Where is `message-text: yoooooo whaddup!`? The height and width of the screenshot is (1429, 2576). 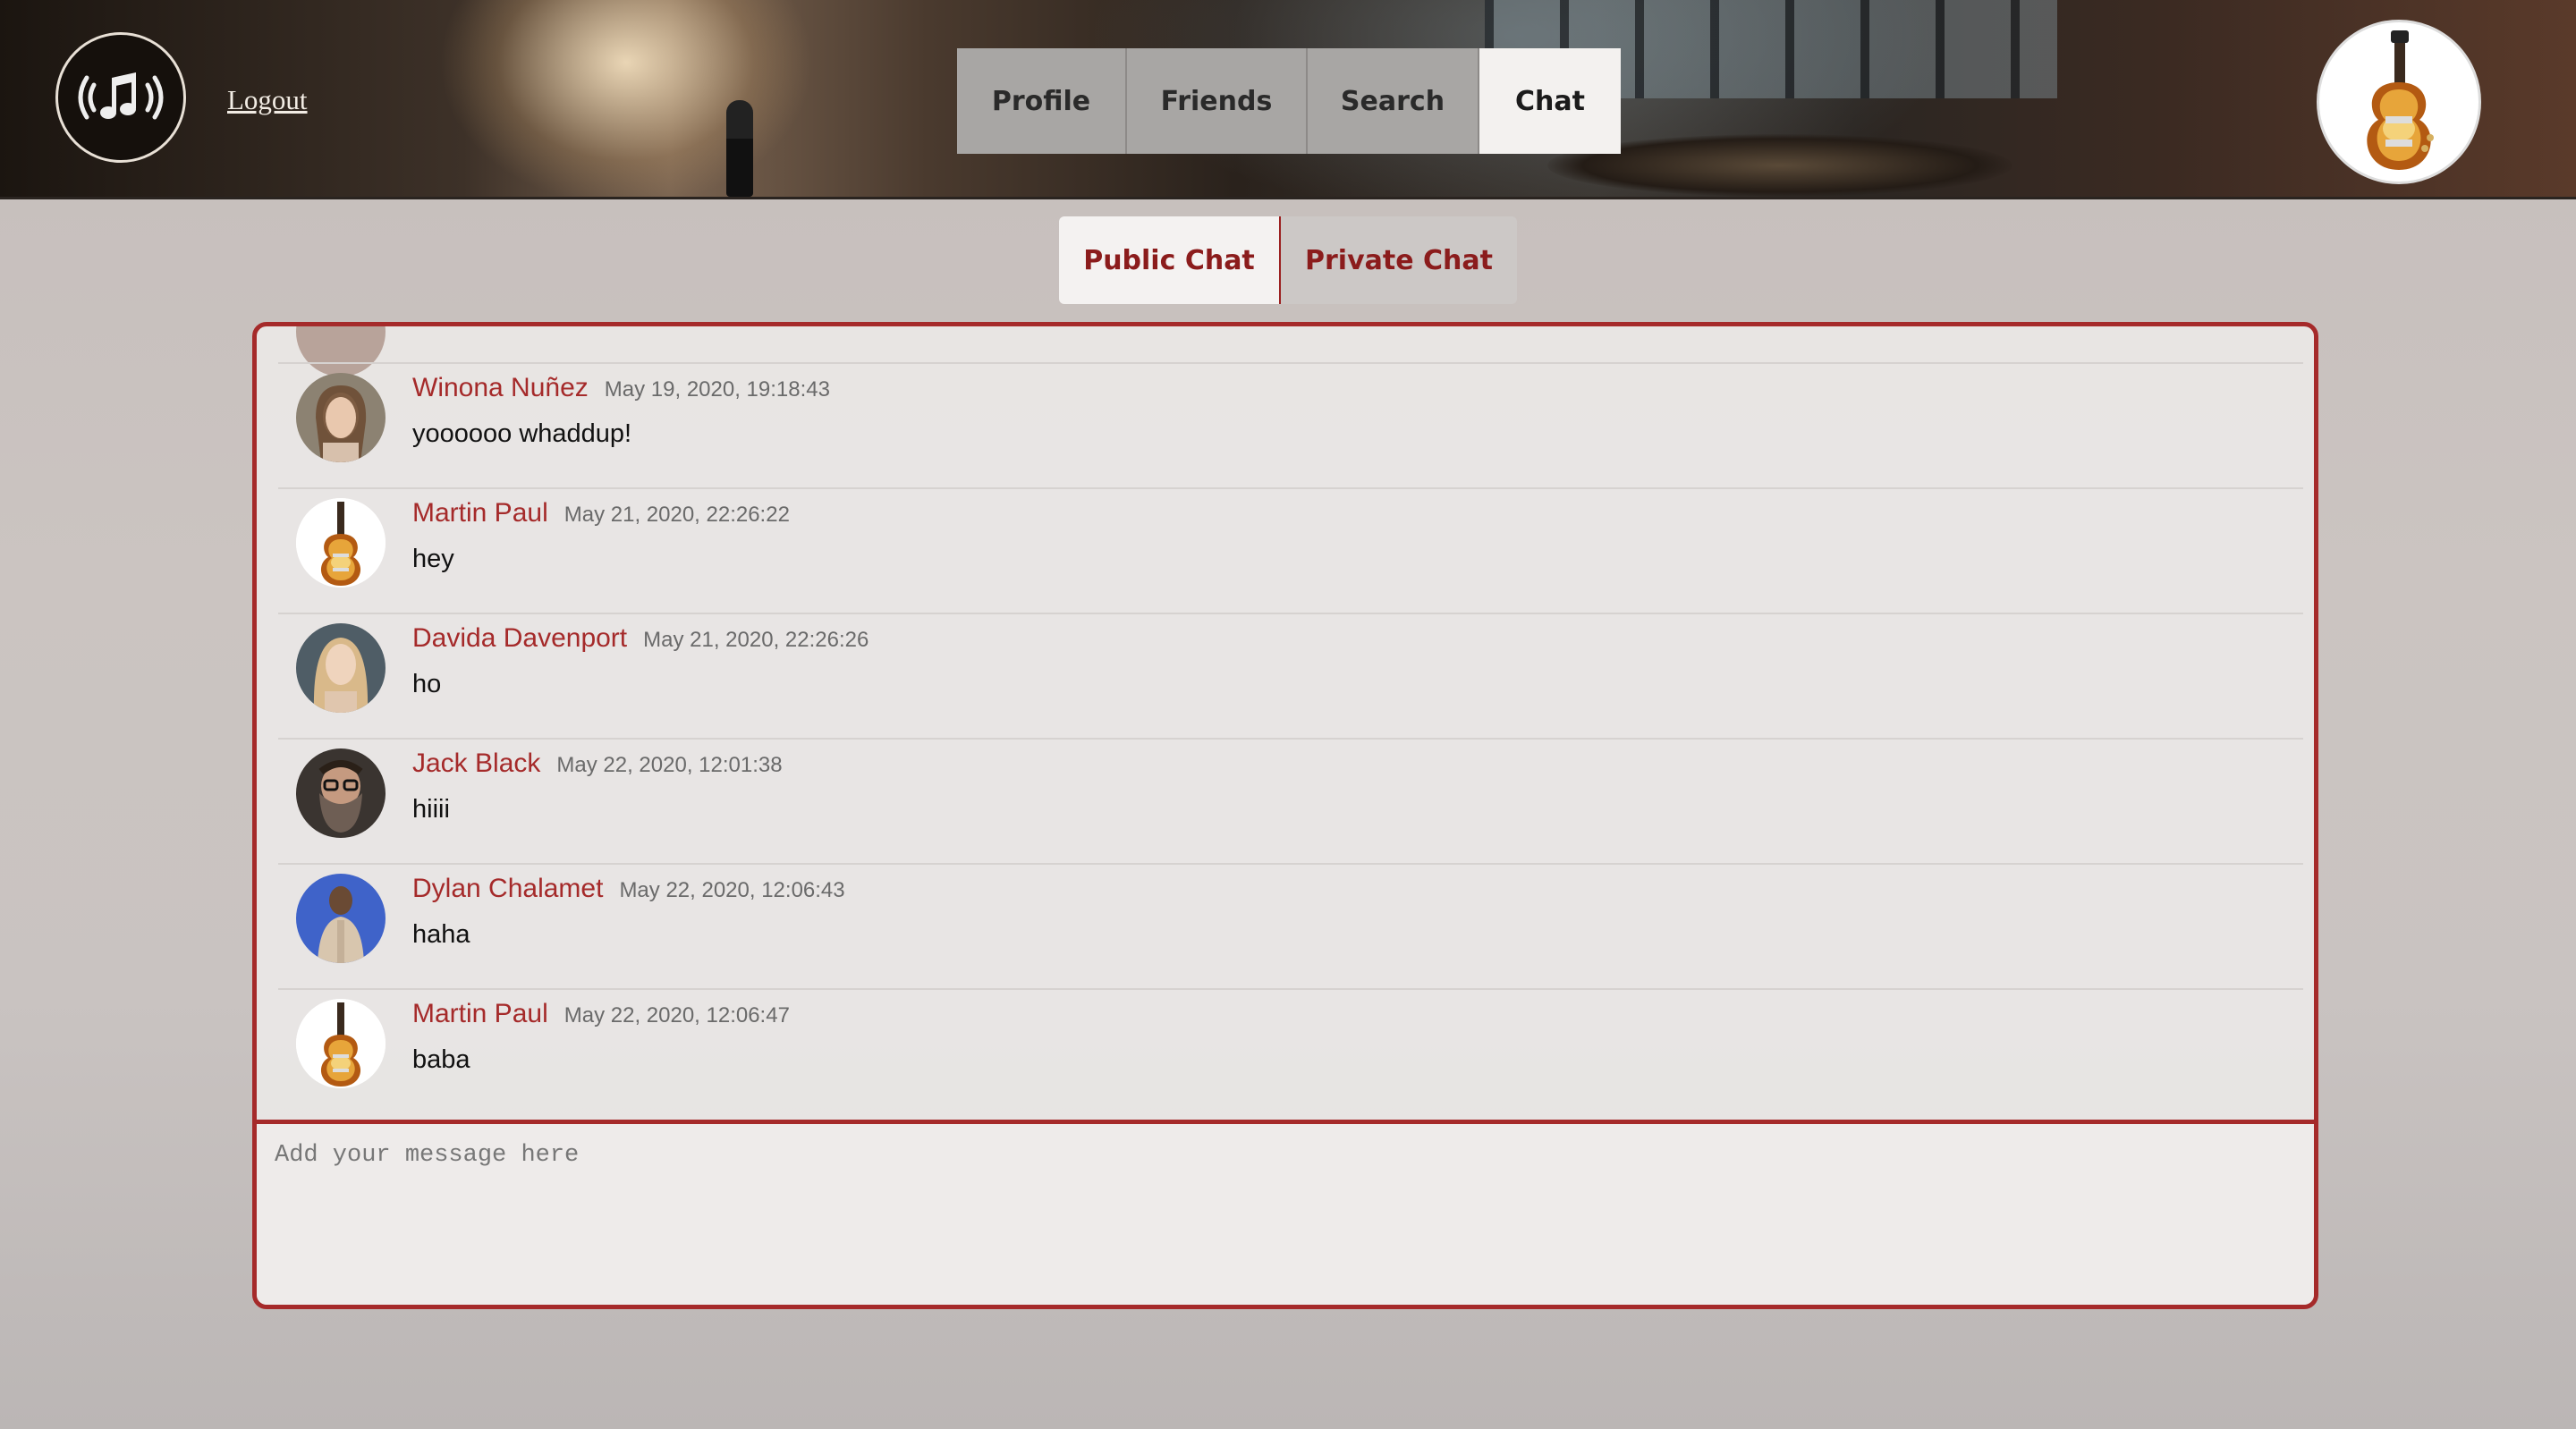
message-text: yoooooo whaddup! is located at coordinates (522, 433).